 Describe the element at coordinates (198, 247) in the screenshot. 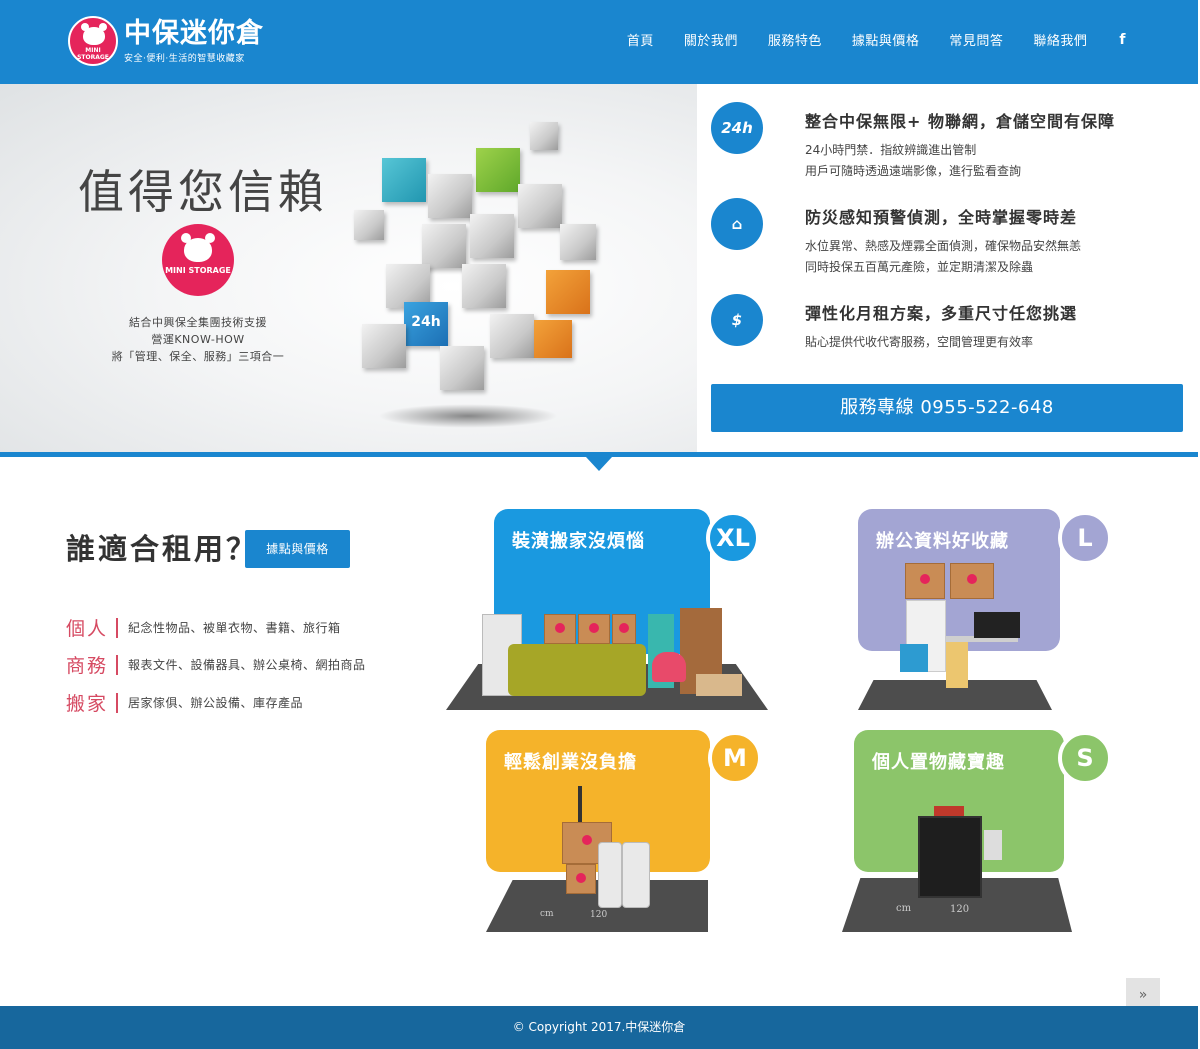

I see `bear-icon` at that location.